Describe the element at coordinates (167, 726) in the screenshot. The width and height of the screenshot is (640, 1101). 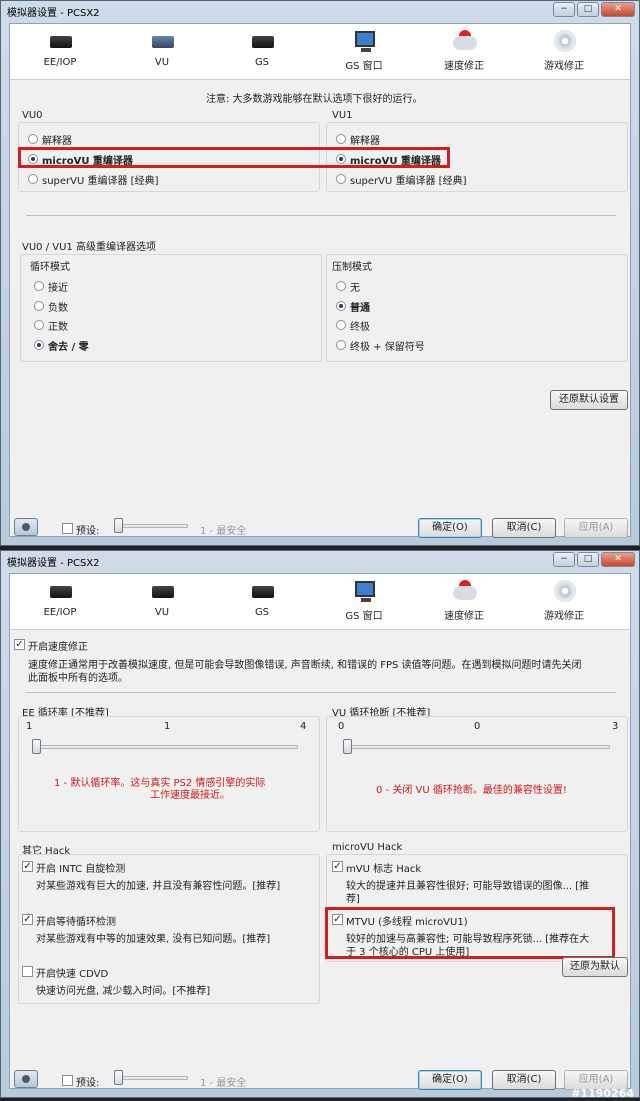
I see `ee-tick-value: 1` at that location.